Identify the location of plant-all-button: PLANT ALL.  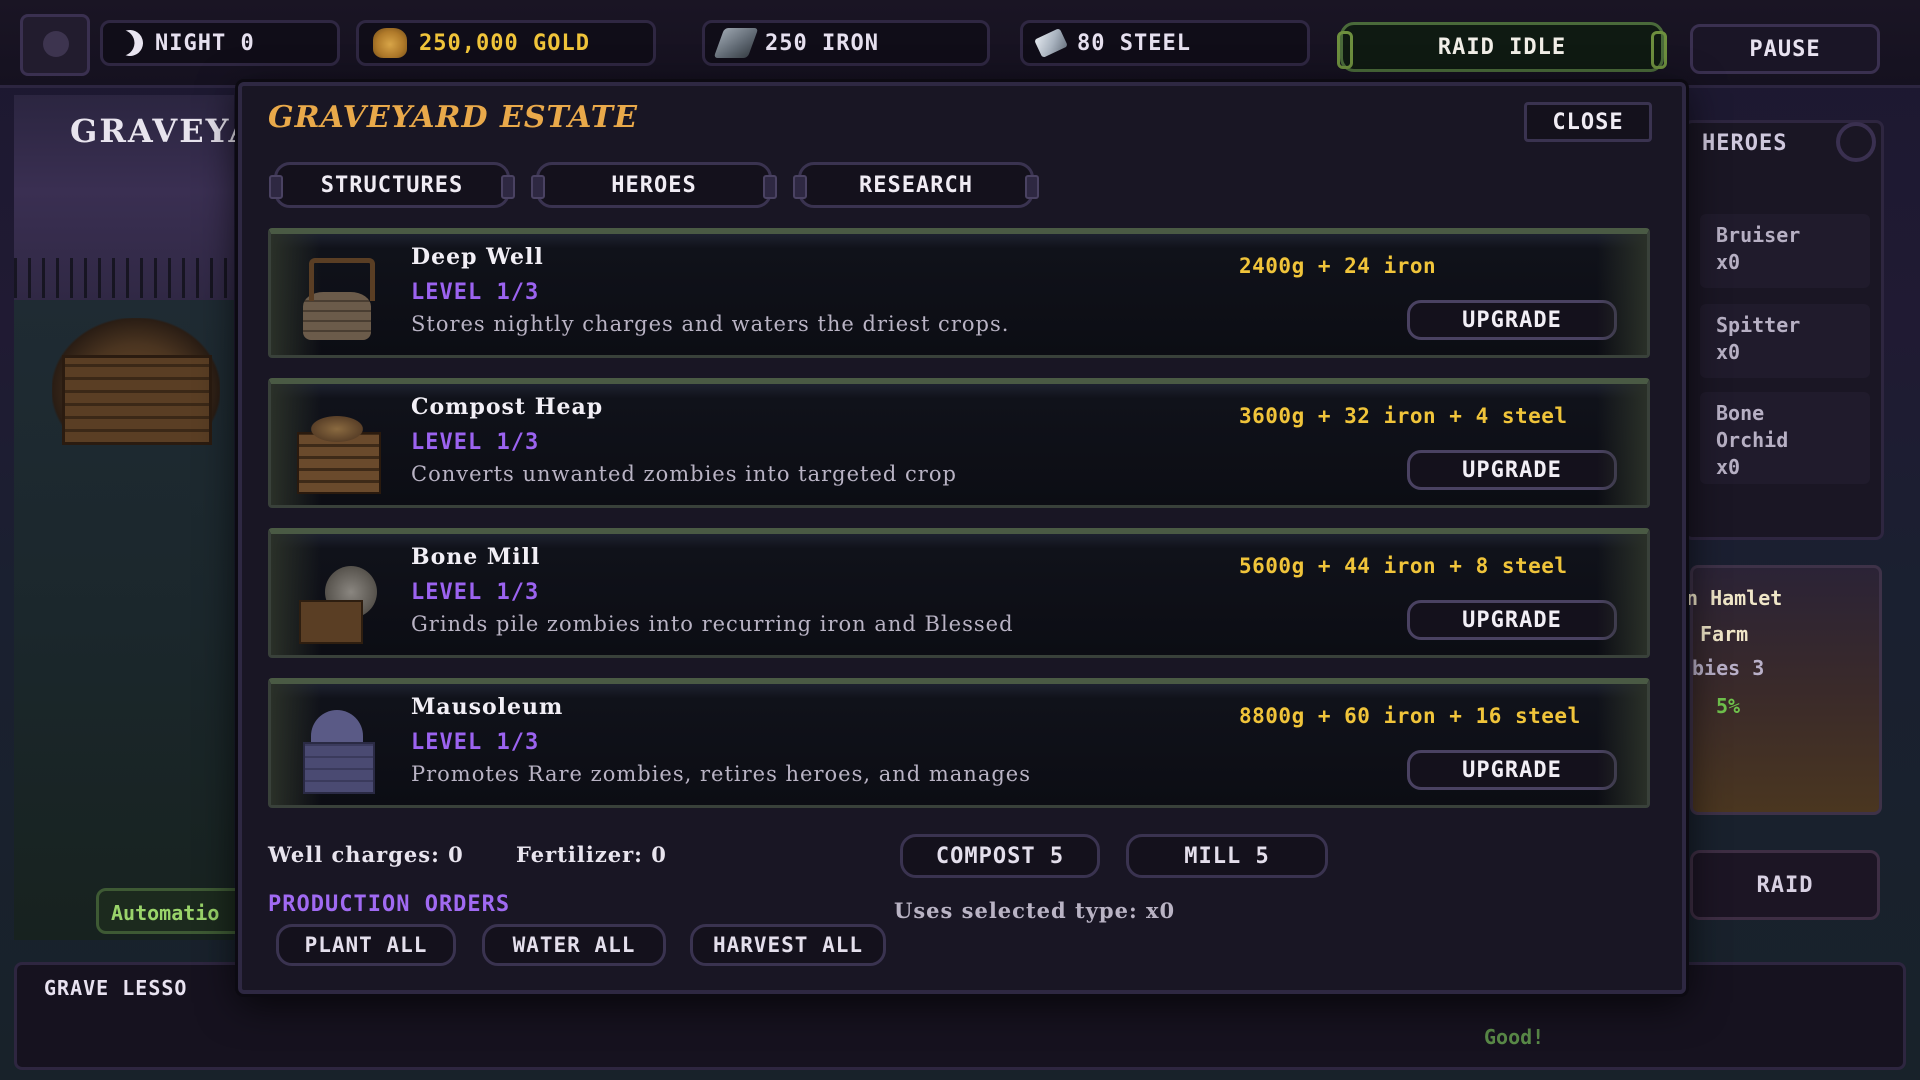
(366, 945).